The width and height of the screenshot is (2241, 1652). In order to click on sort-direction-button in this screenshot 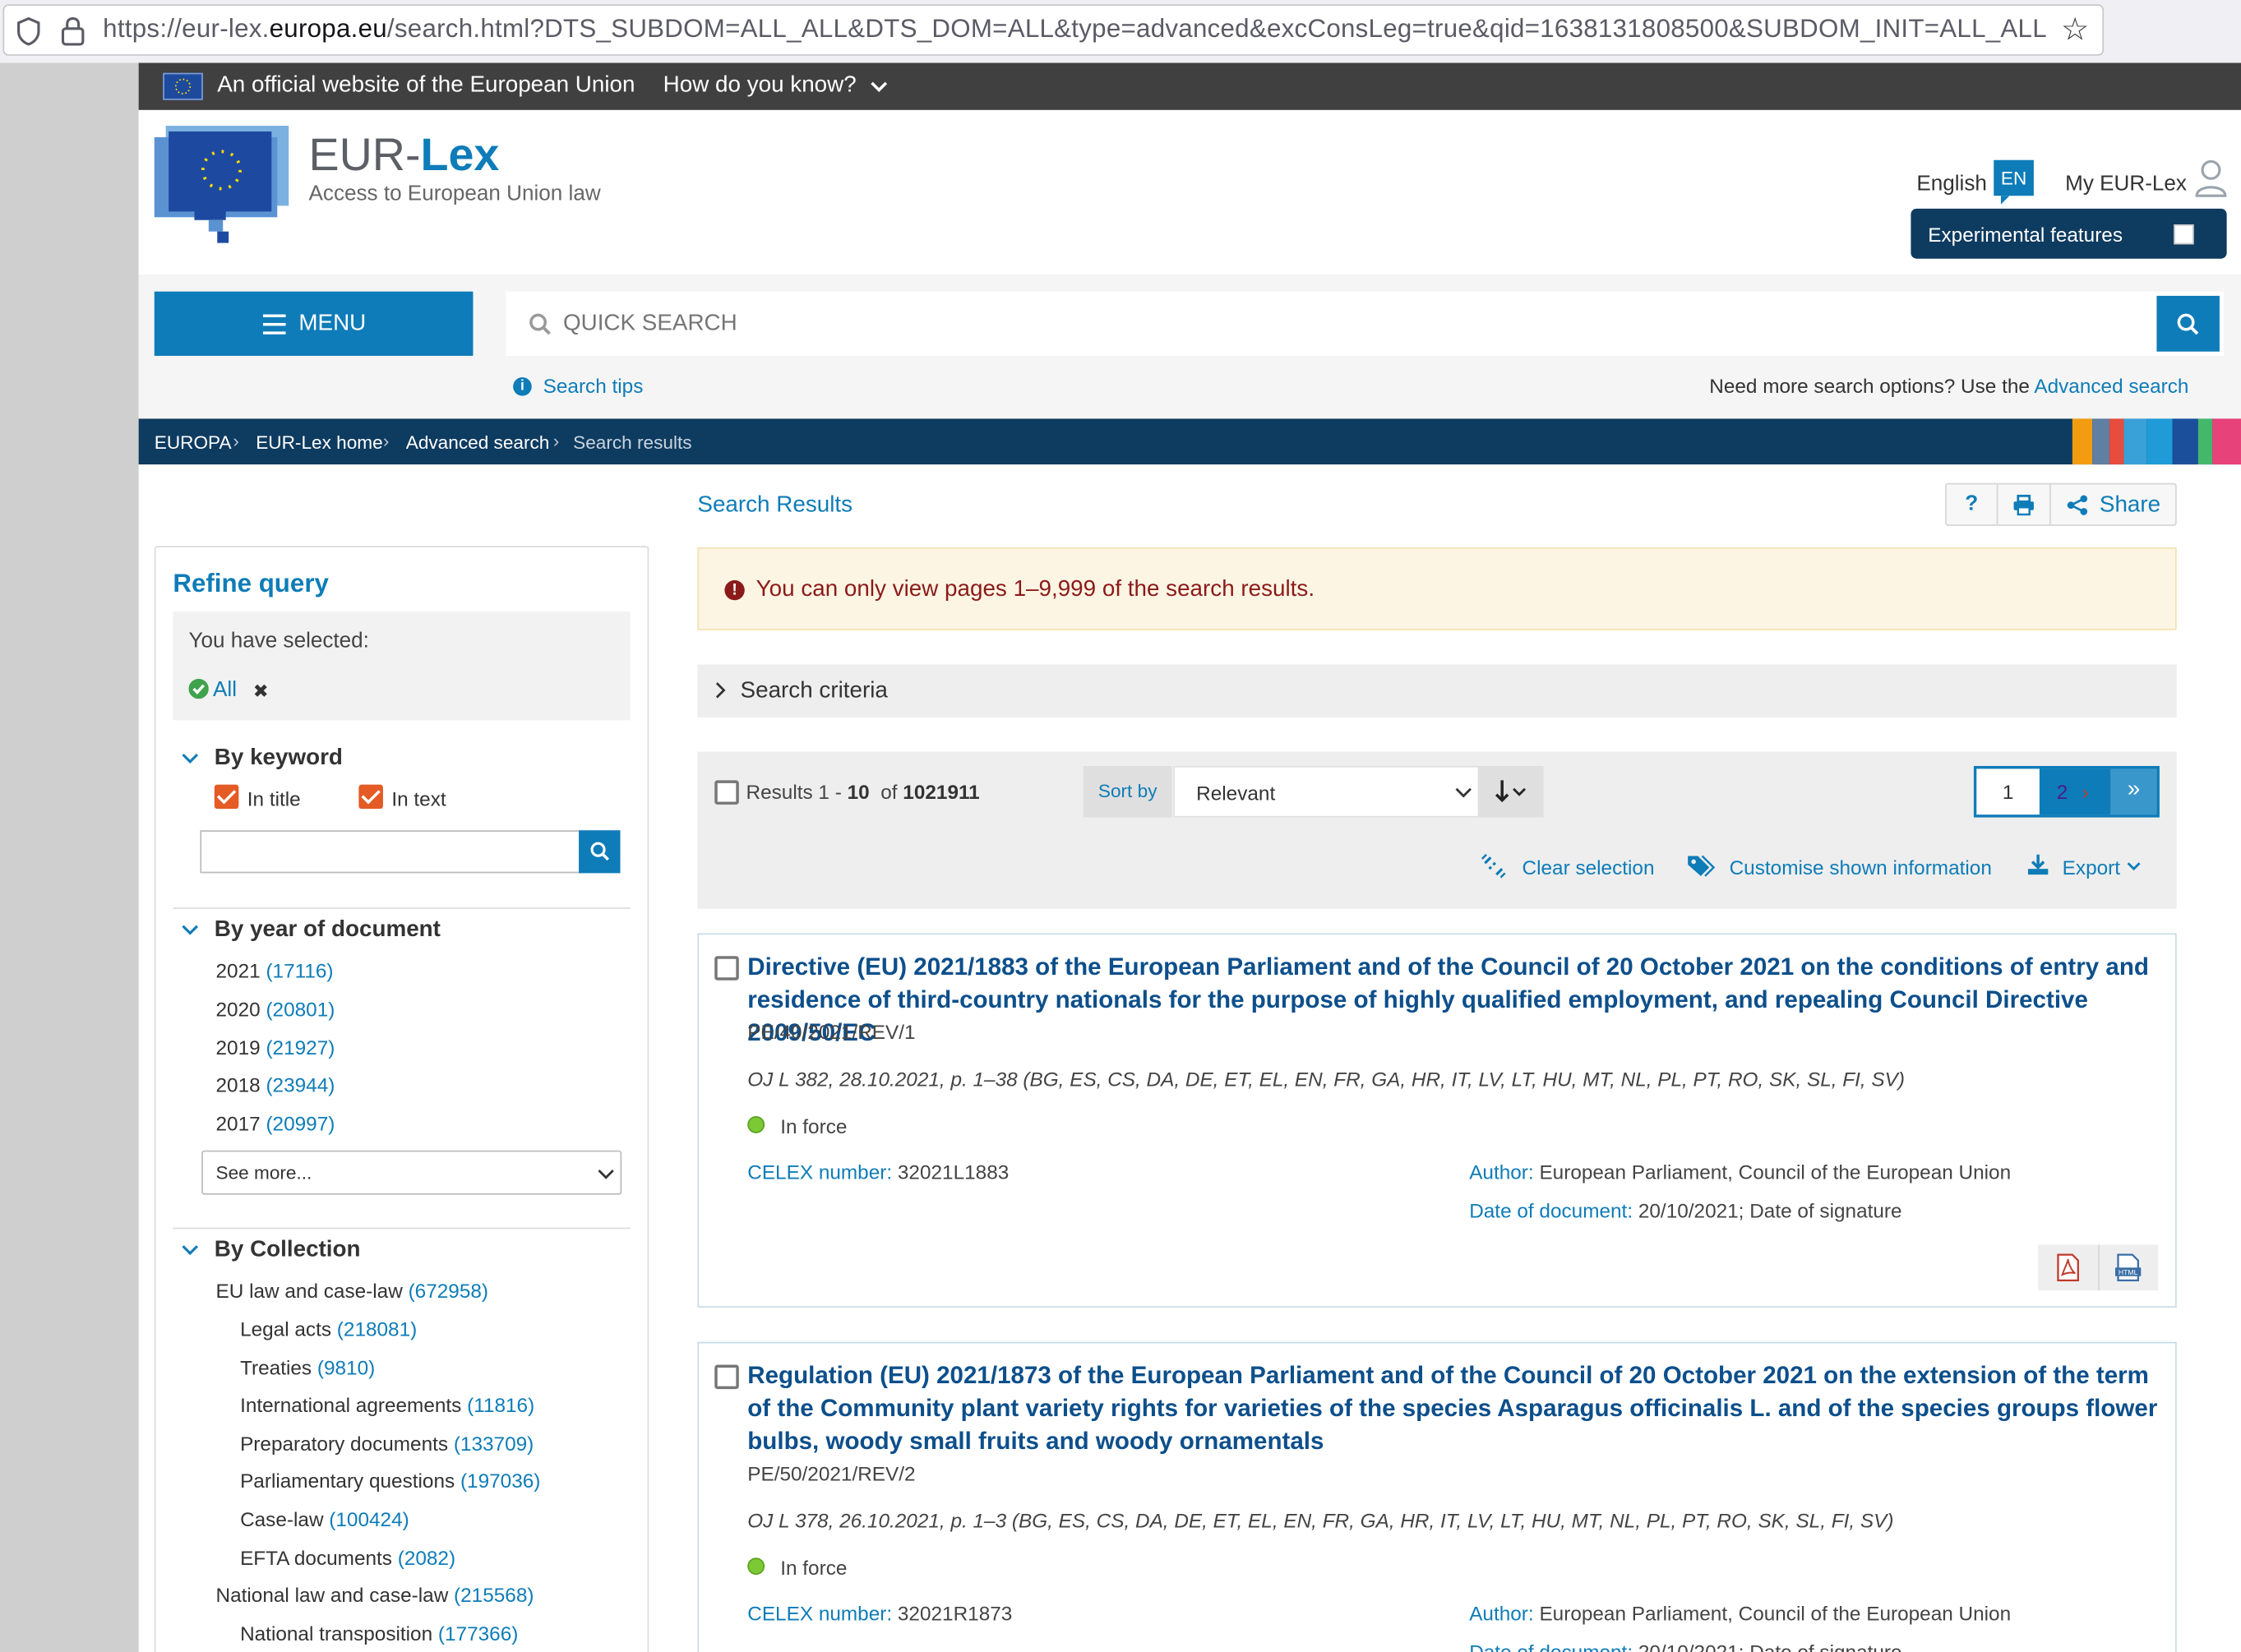, I will do `click(1511, 791)`.